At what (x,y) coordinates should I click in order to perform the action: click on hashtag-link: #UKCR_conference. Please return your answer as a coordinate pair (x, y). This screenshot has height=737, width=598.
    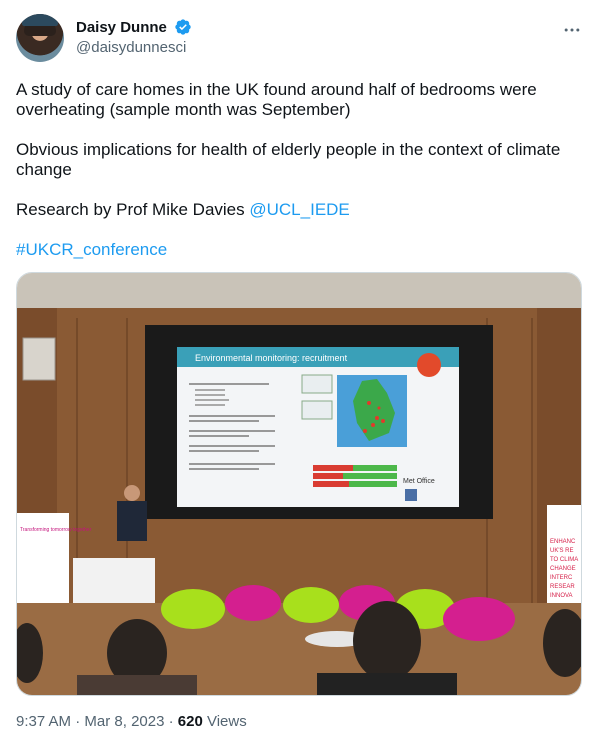
    Looking at the image, I should click on (91, 249).